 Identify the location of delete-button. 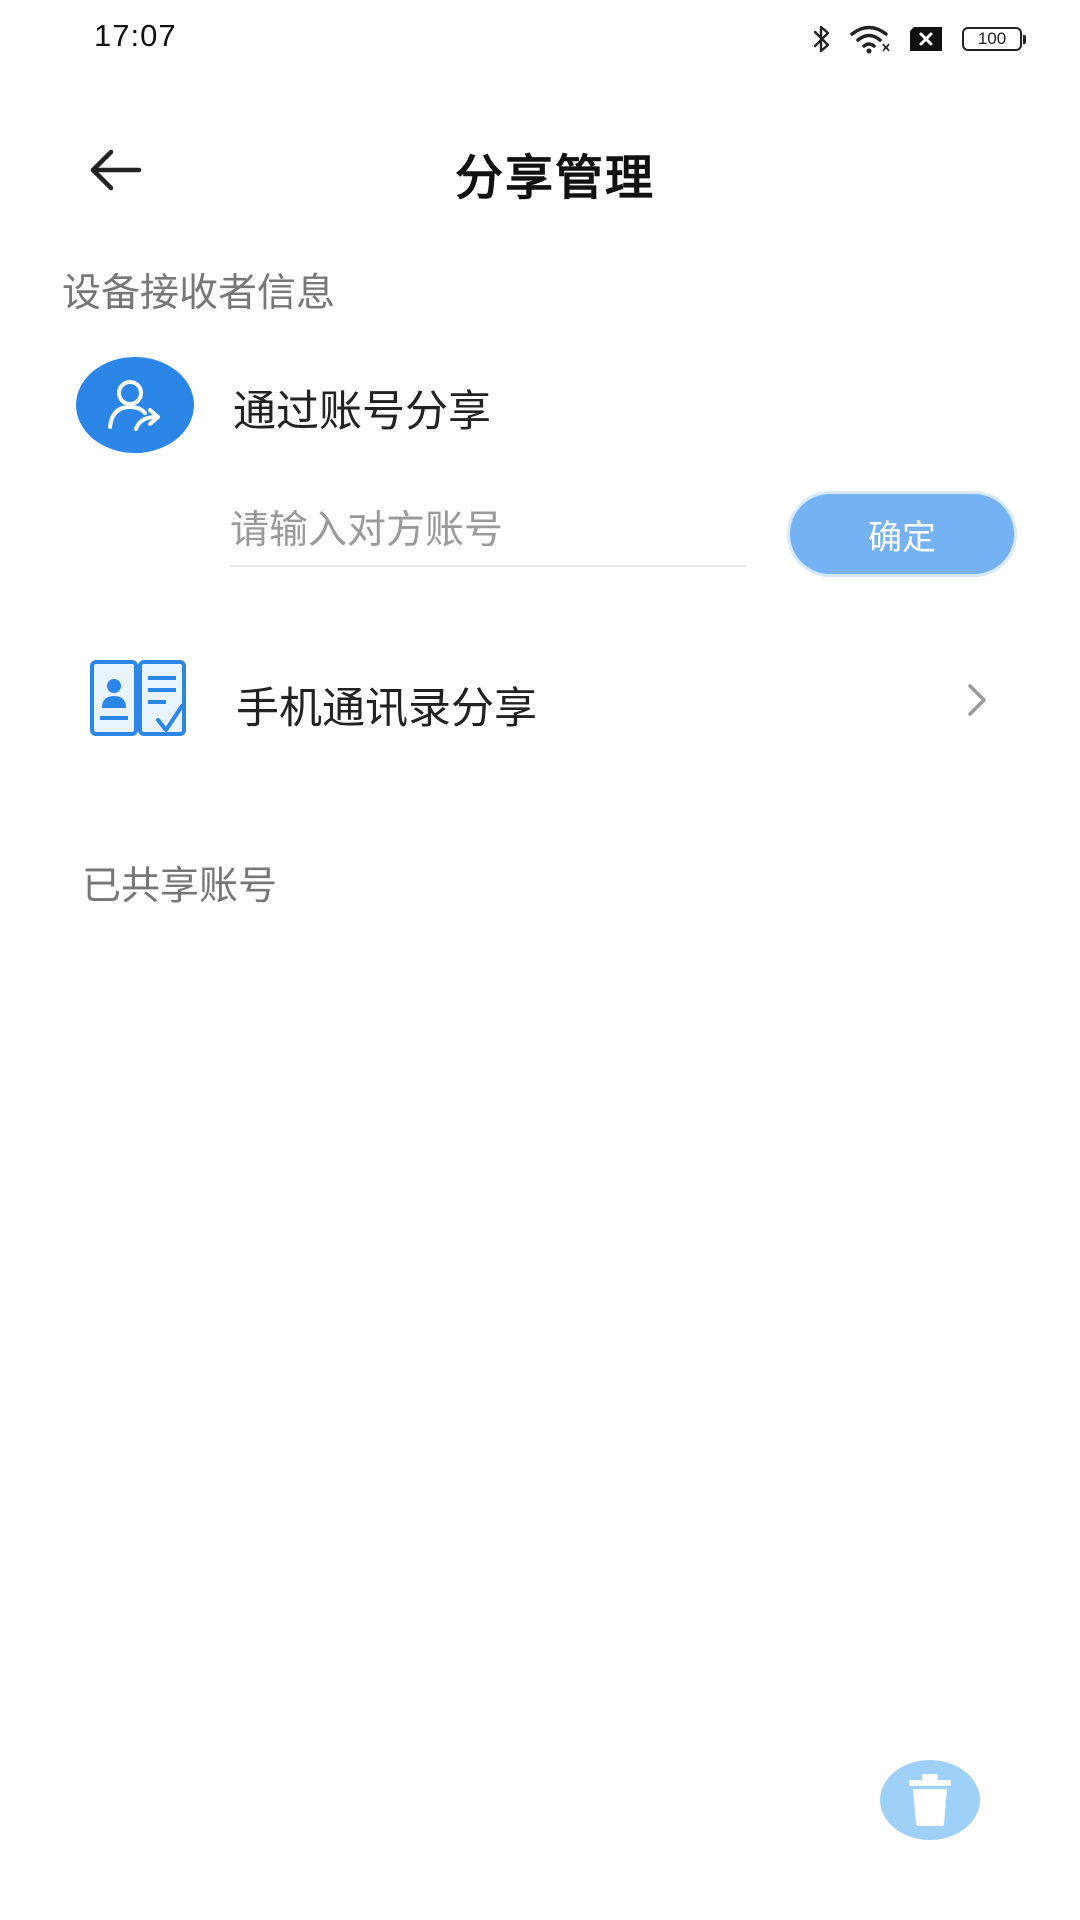
(930, 1800).